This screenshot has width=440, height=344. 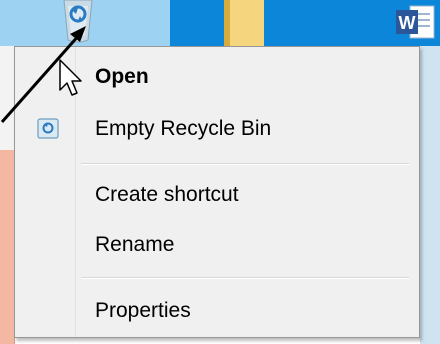 What do you see at coordinates (143, 310) in the screenshot?
I see `menu-item-label: Properties` at bounding box center [143, 310].